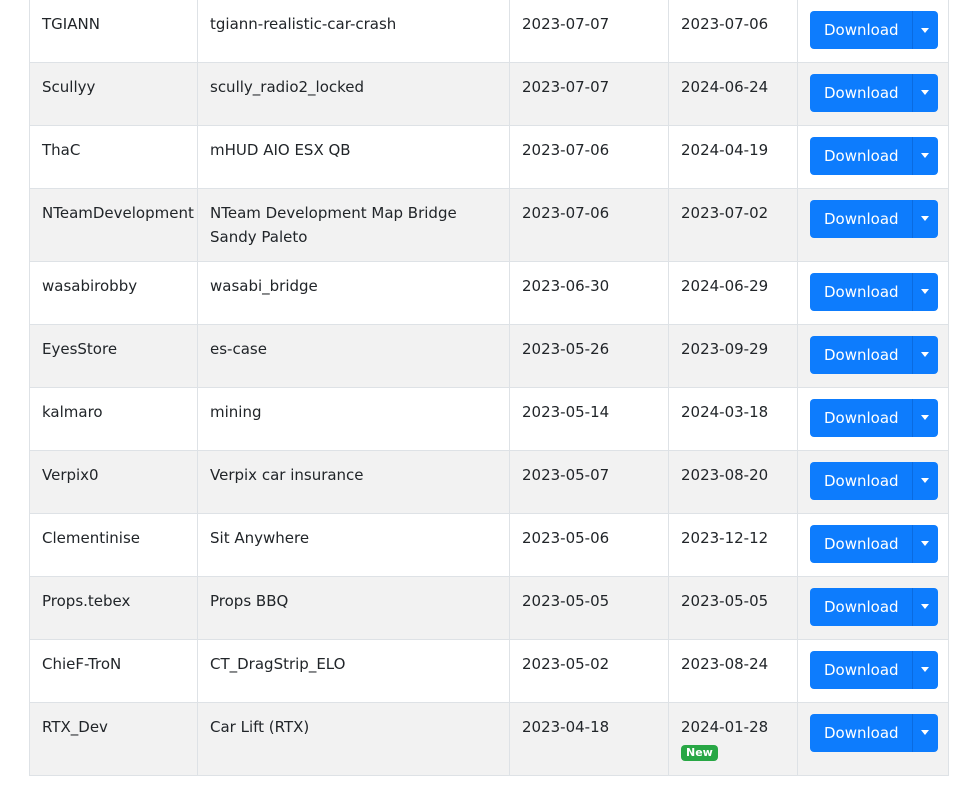  Describe the element at coordinates (280, 149) in the screenshot. I see `resource-name: mHUD AIO ESX QB` at that location.